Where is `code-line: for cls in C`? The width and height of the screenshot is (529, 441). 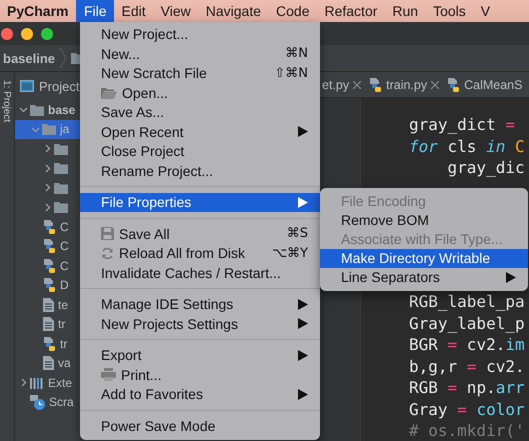 code-line: for cls in C is located at coordinates (467, 146).